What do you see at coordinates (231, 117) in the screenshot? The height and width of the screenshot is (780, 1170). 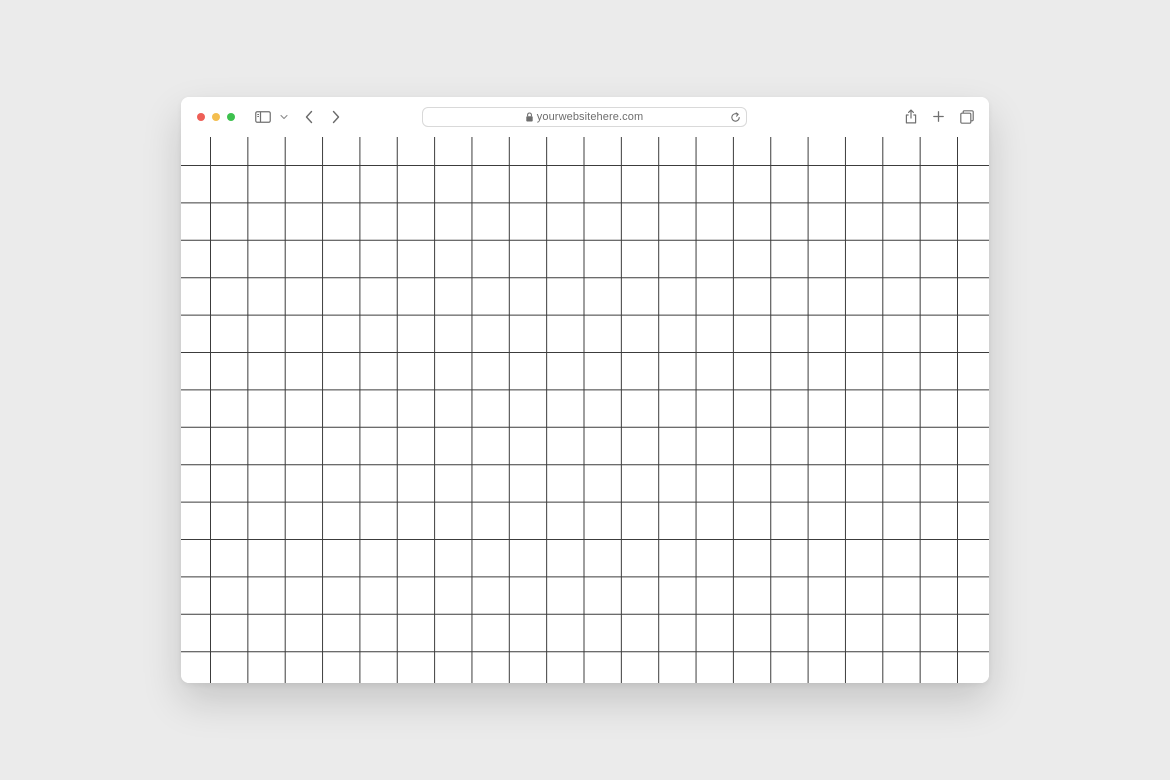 I see `maximize-window-button` at bounding box center [231, 117].